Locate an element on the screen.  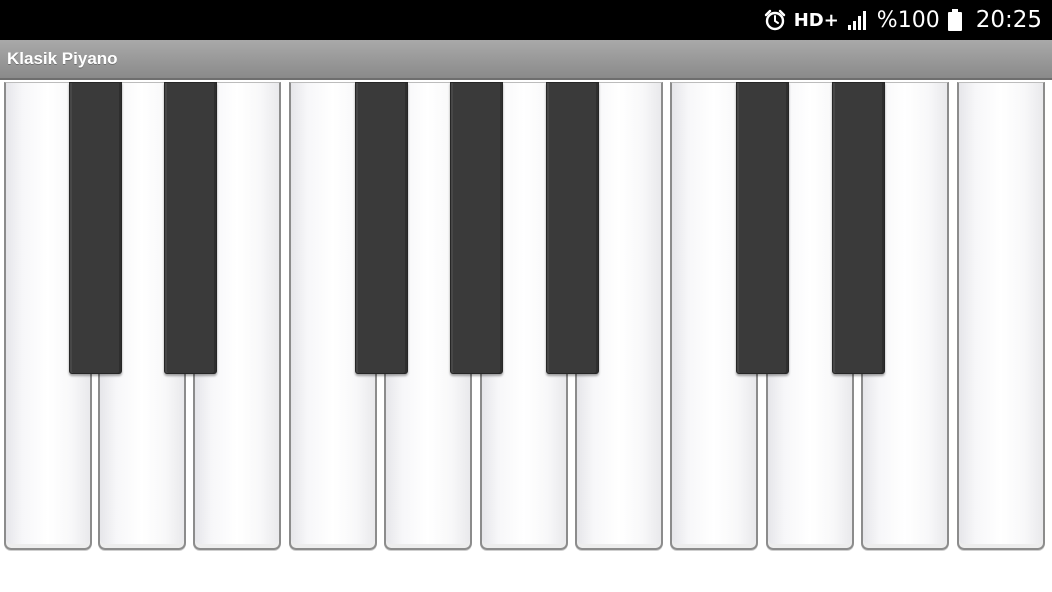
battery-percentage: %100 is located at coordinates (908, 20).